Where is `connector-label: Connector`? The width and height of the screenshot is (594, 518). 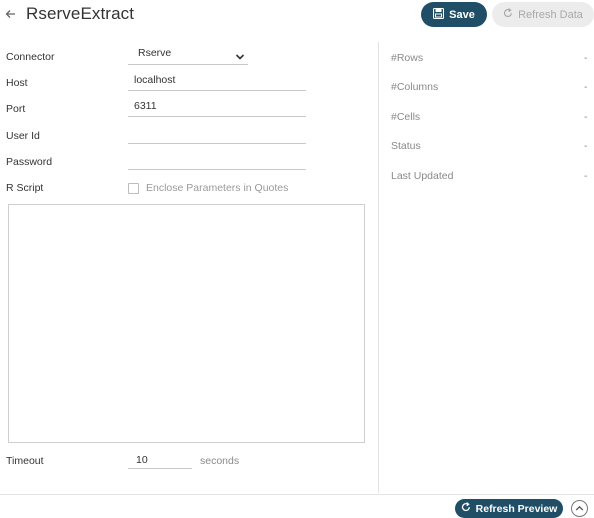
connector-label: Connector is located at coordinates (30, 57).